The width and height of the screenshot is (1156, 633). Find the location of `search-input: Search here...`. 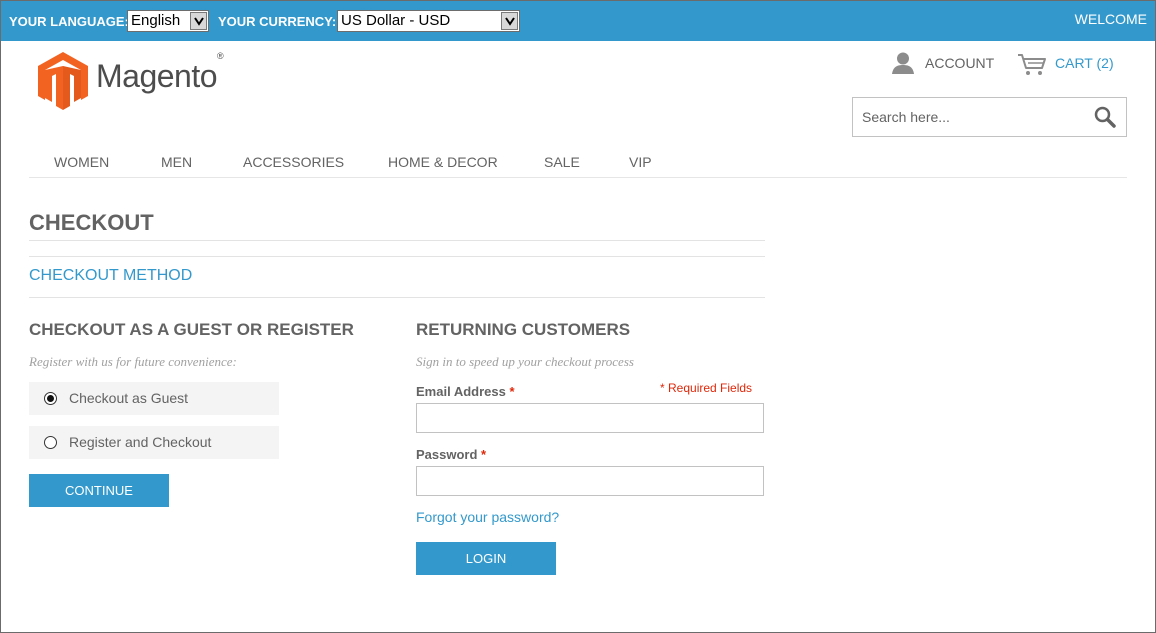

search-input: Search here... is located at coordinates (989, 117).